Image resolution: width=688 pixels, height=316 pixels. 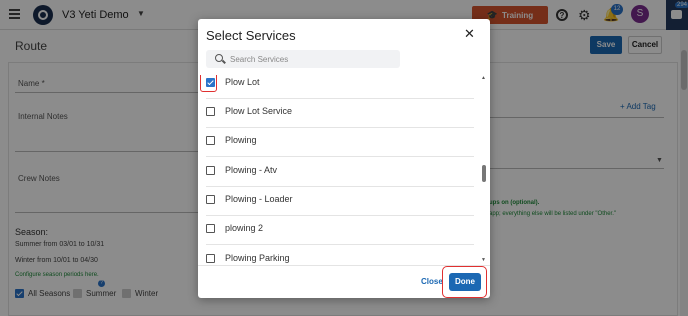 What do you see at coordinates (465, 282) in the screenshot?
I see `done-button: Done` at bounding box center [465, 282].